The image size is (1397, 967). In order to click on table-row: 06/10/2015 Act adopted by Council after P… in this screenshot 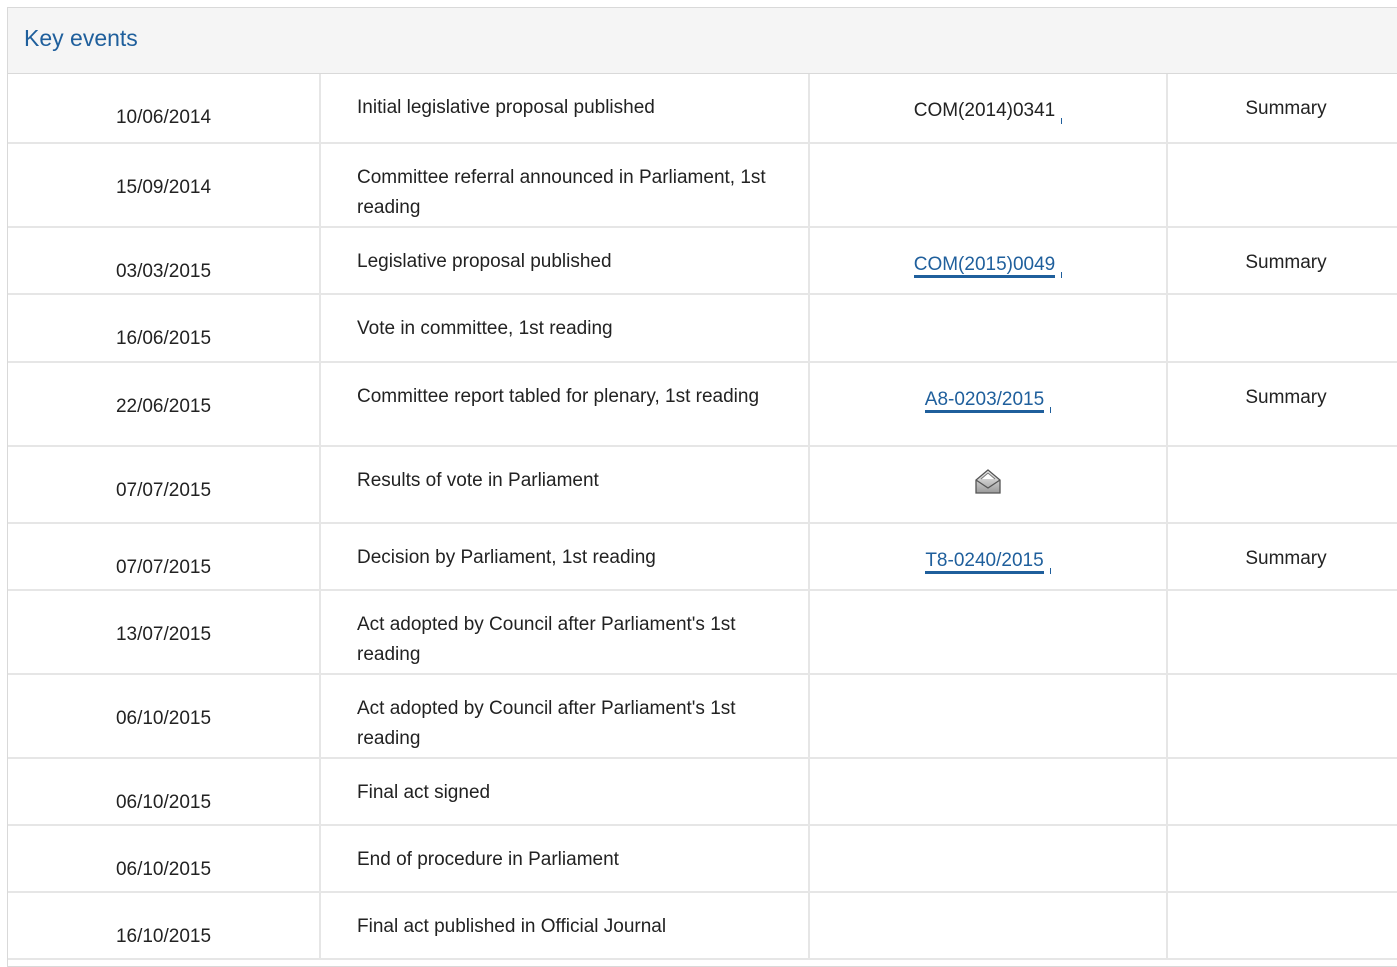, I will do `click(702, 716)`.